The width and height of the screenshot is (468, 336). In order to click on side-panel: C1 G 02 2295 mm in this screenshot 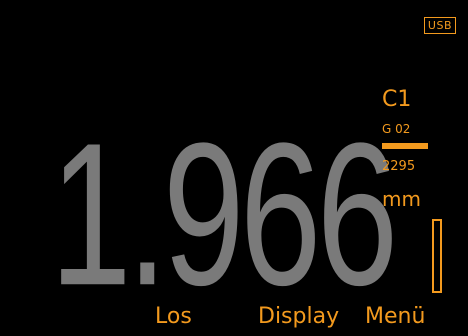, I will do `click(412, 149)`.